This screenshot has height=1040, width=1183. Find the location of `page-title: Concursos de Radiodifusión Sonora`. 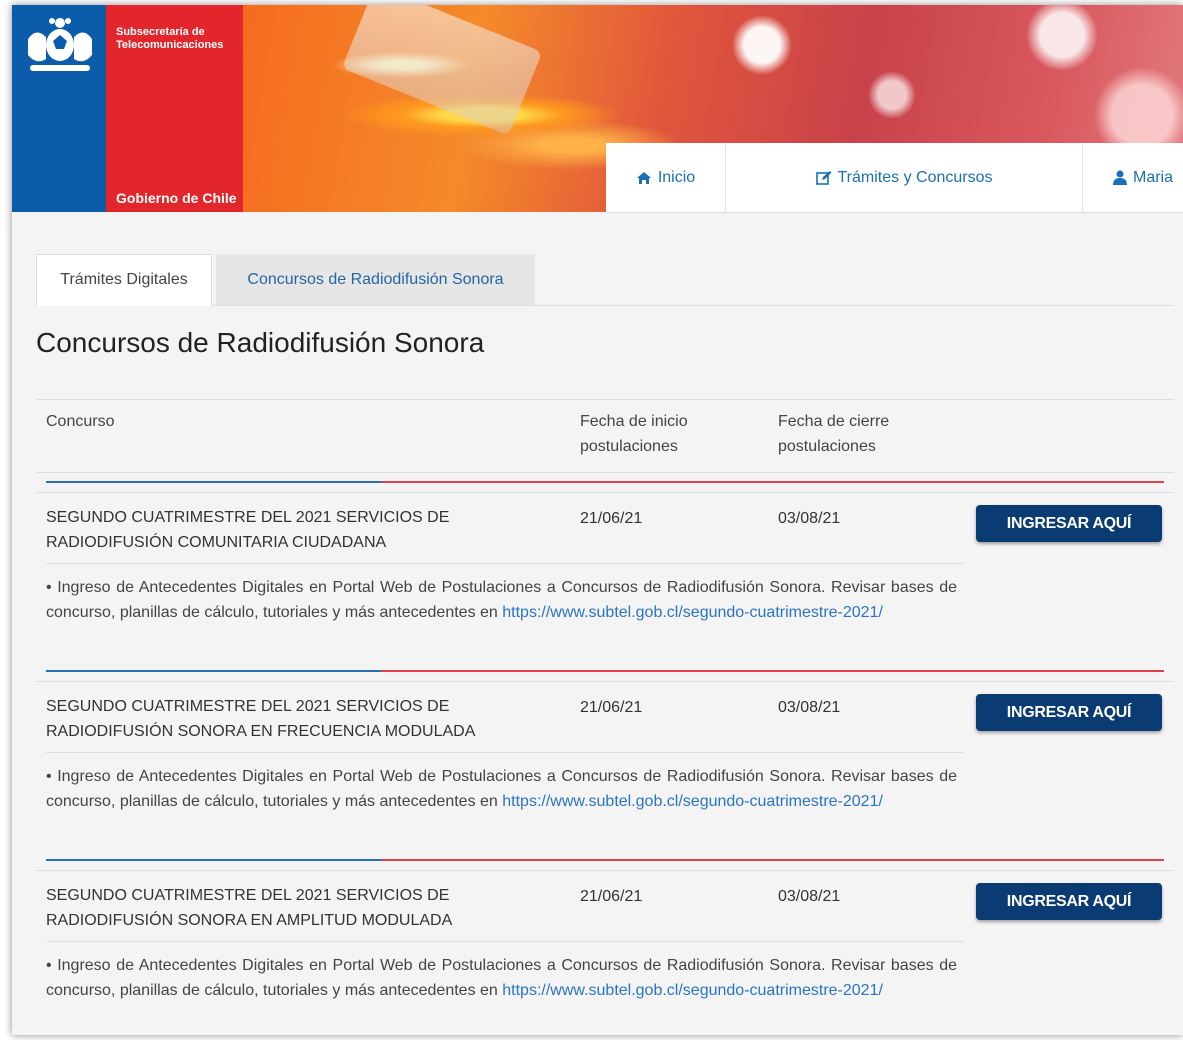

page-title: Concursos de Radiodifusión Sonora is located at coordinates (260, 342).